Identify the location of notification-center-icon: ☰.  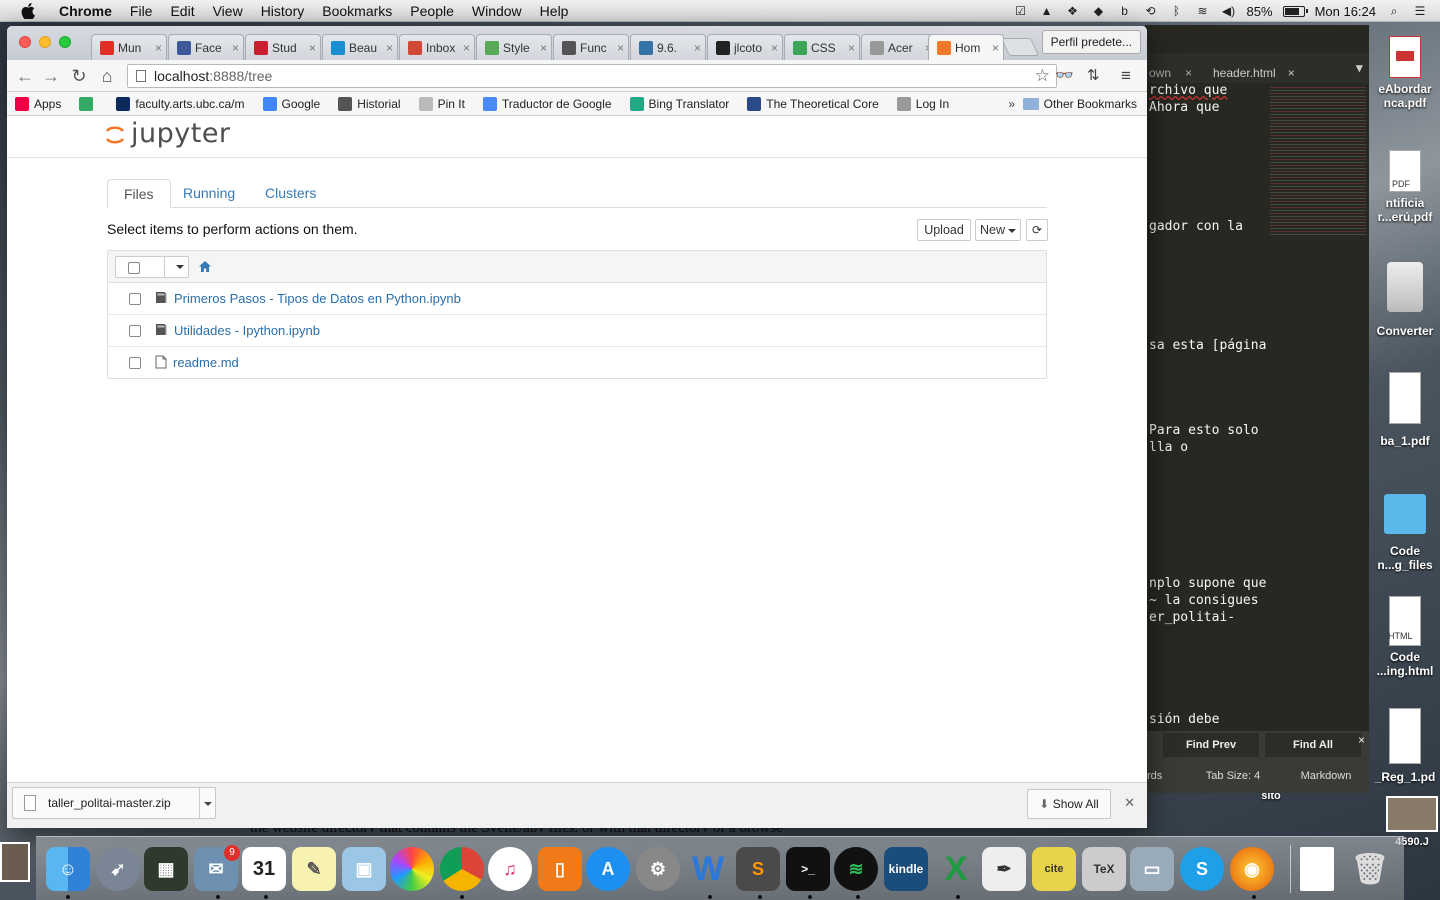
(1420, 11).